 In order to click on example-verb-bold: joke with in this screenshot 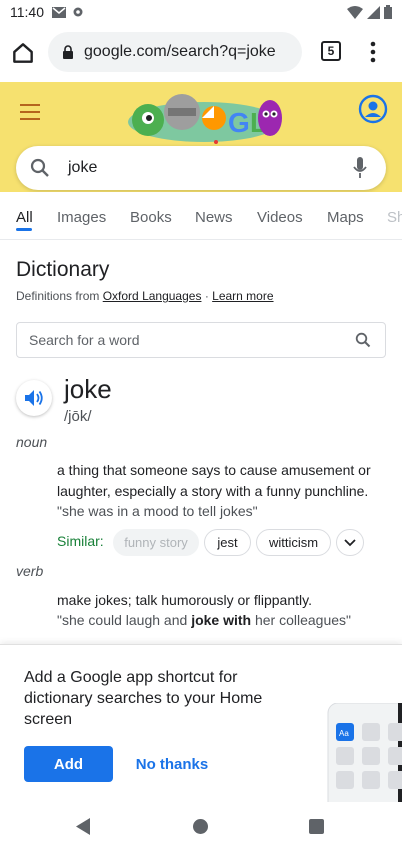, I will do `click(221, 620)`.